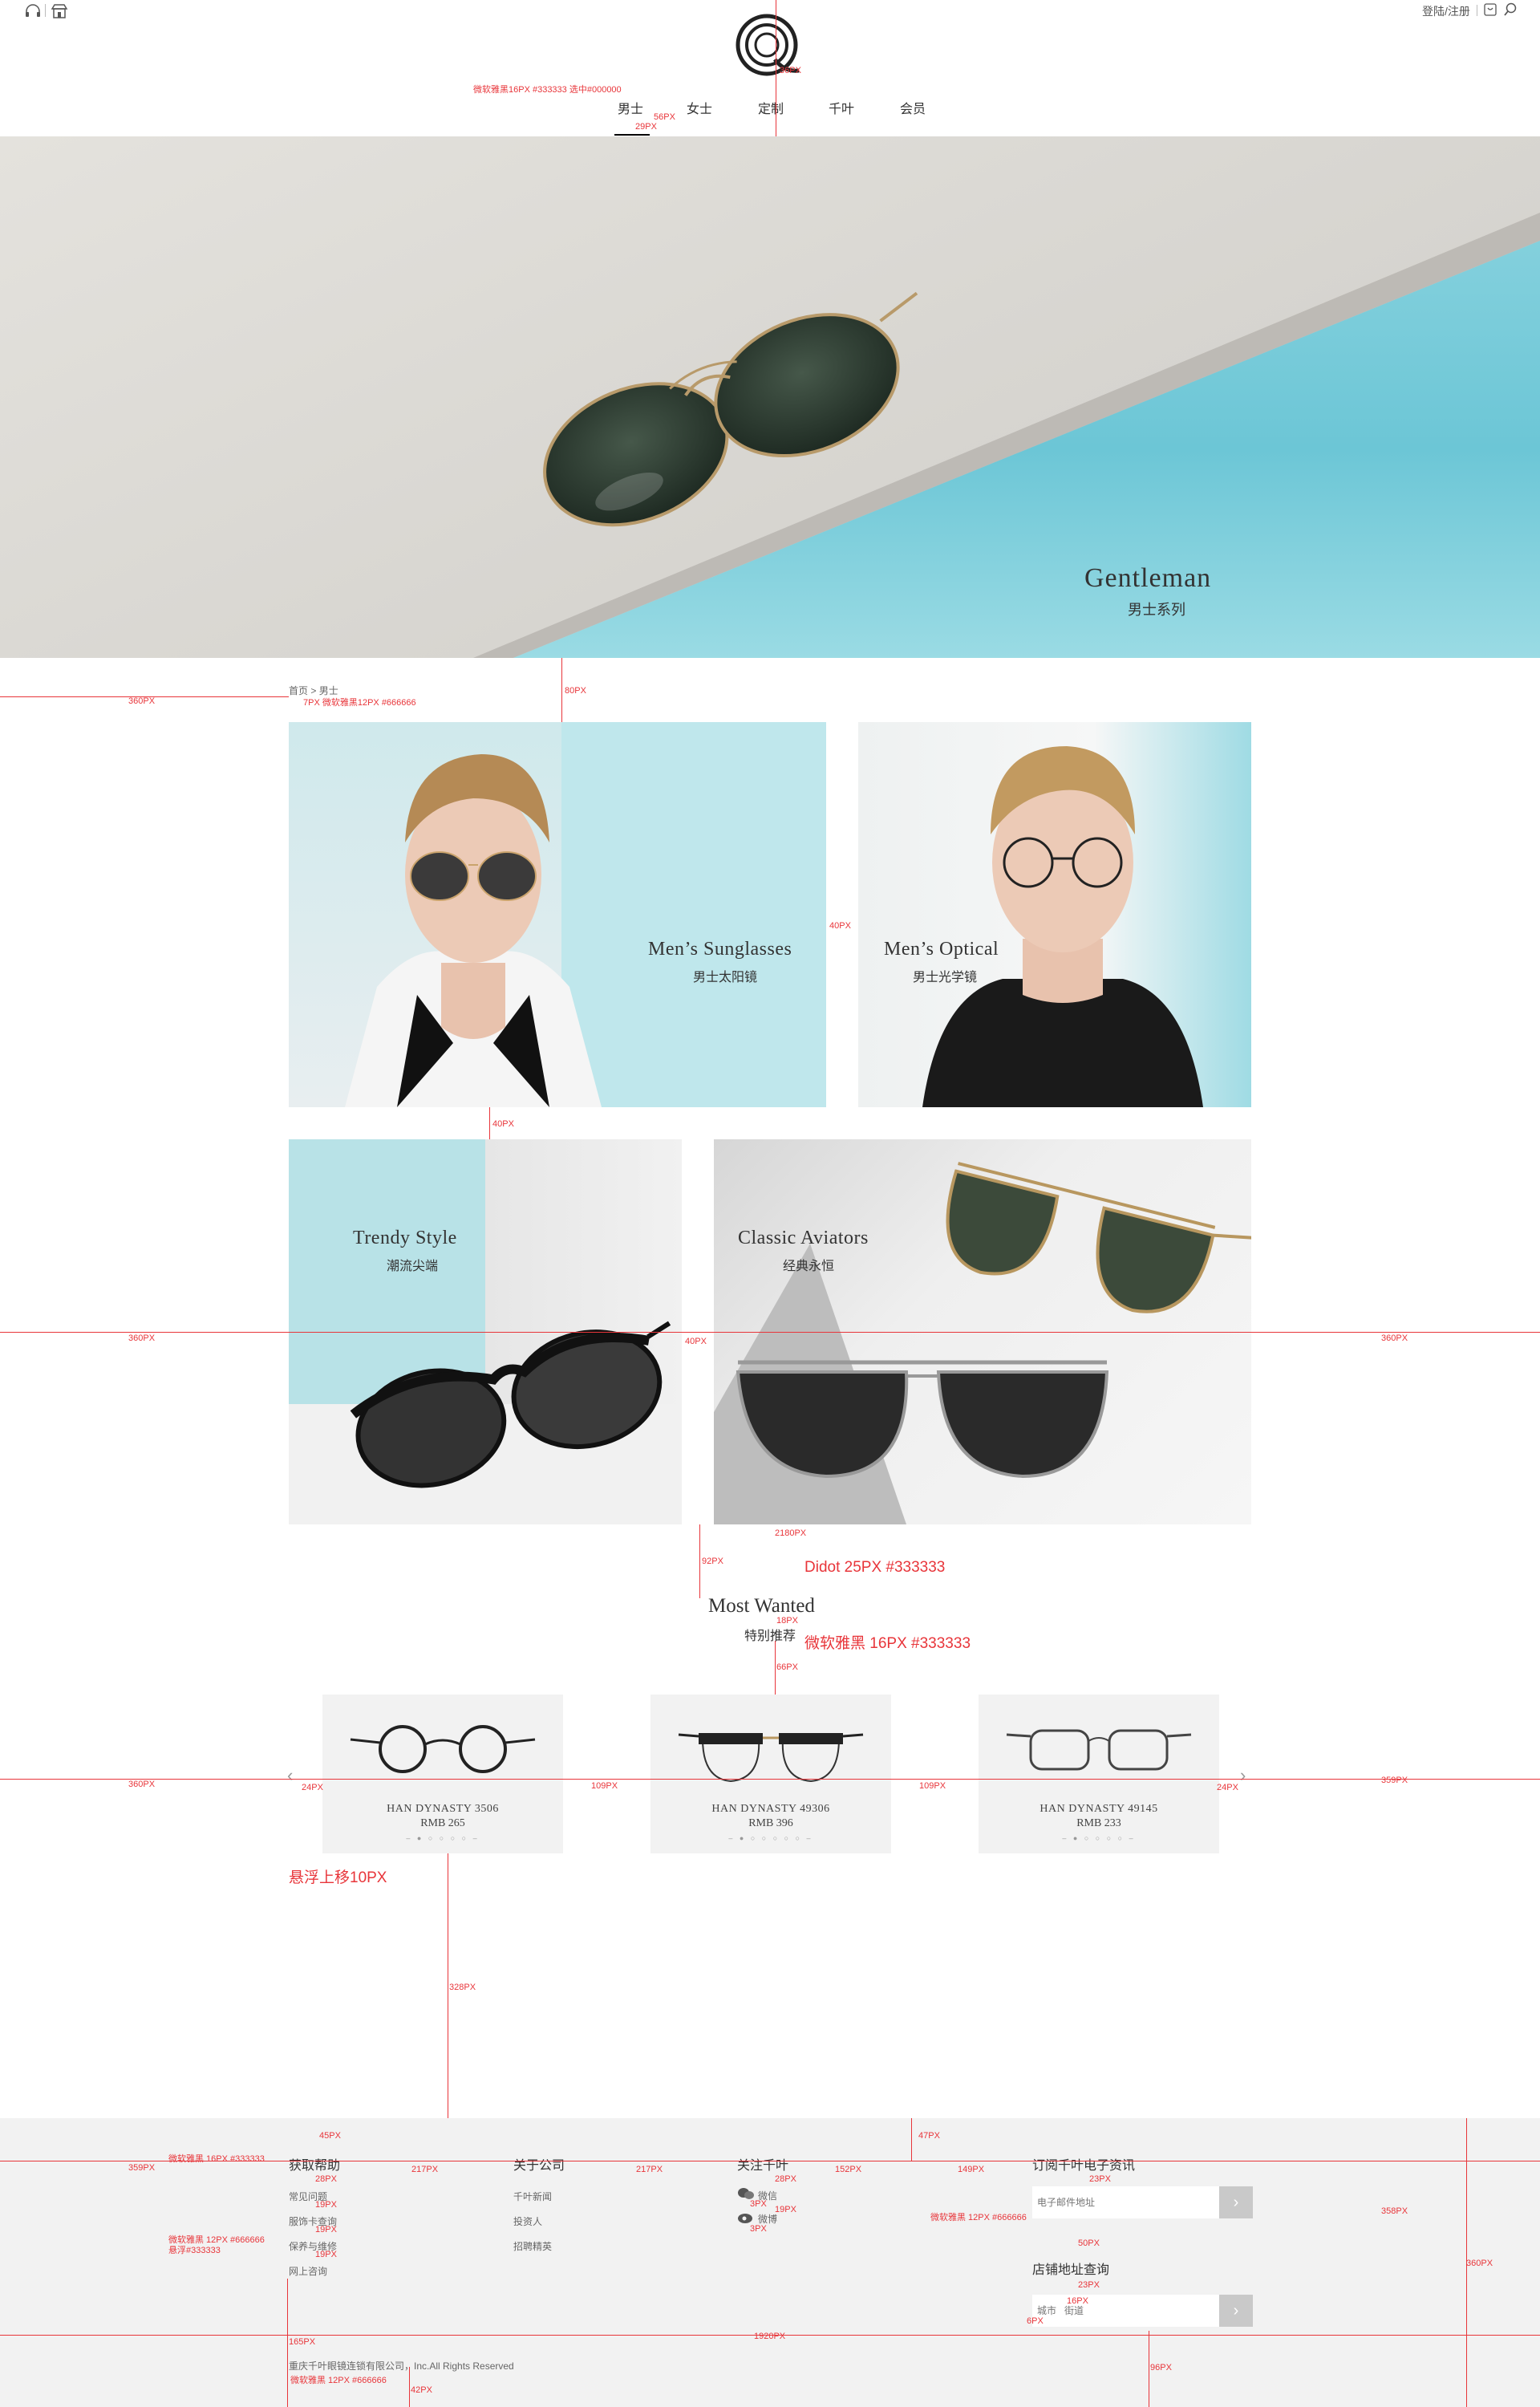  Describe the element at coordinates (841, 107) in the screenshot. I see `nav-qianye: 千叶` at that location.